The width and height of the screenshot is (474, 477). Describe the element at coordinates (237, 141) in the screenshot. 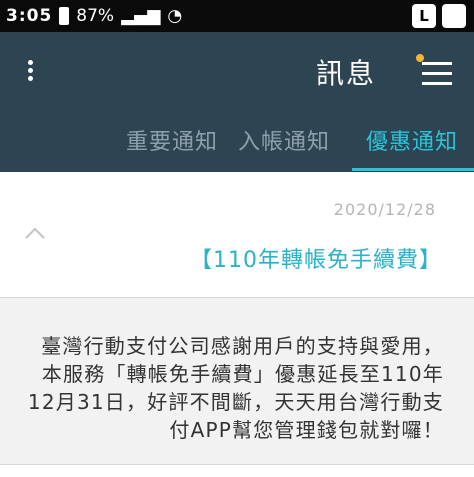

I see `tab-bar: 優惠通知 入帳通知 重要通知` at that location.